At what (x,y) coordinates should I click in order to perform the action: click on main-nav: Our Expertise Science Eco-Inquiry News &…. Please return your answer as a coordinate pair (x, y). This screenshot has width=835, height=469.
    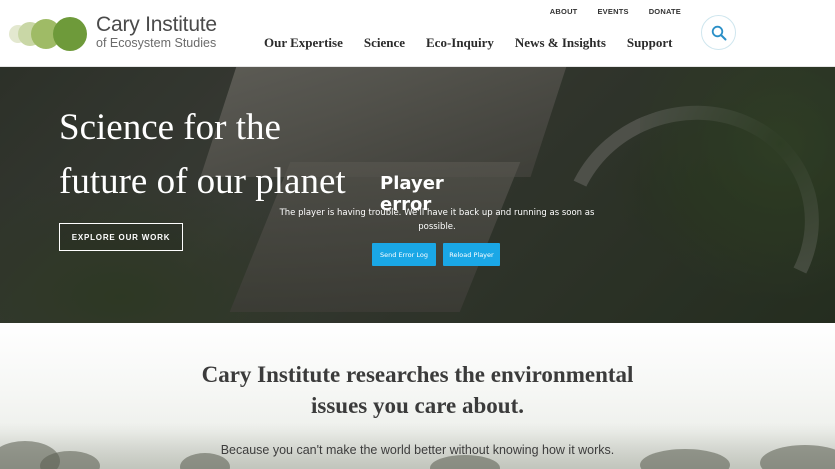
    Looking at the image, I should click on (468, 43).